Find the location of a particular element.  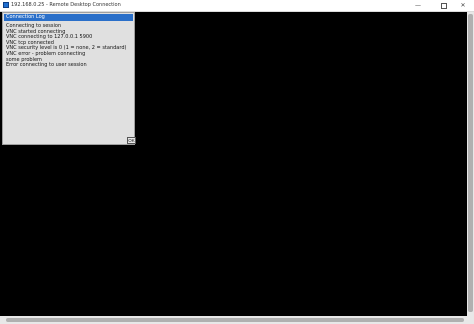

remote-desktop-icon is located at coordinates (6, 5).